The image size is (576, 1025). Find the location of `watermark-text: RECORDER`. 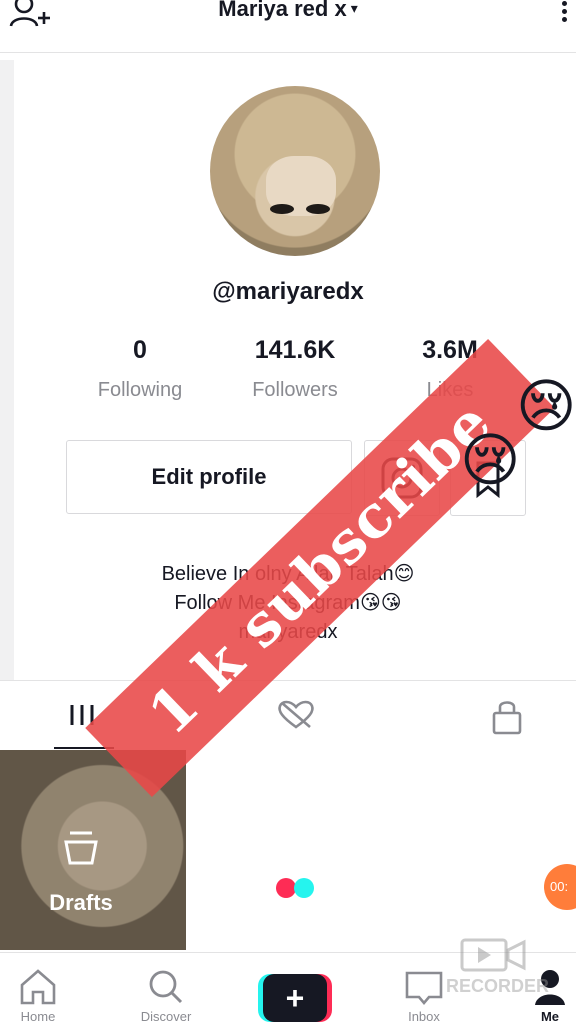

watermark-text: RECORDER is located at coordinates (498, 986).